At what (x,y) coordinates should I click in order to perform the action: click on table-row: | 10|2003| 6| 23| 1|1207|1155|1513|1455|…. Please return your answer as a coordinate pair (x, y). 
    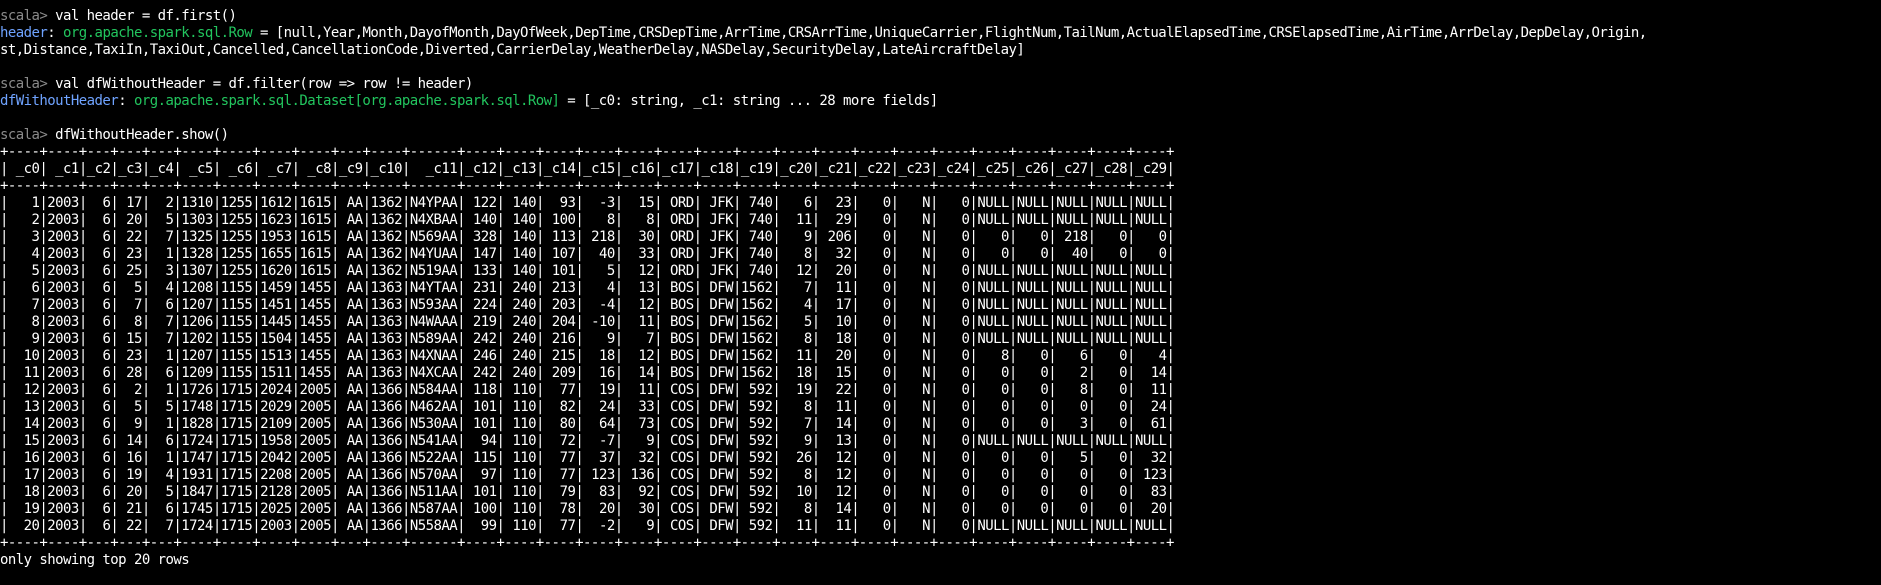
    Looking at the image, I should click on (587, 356).